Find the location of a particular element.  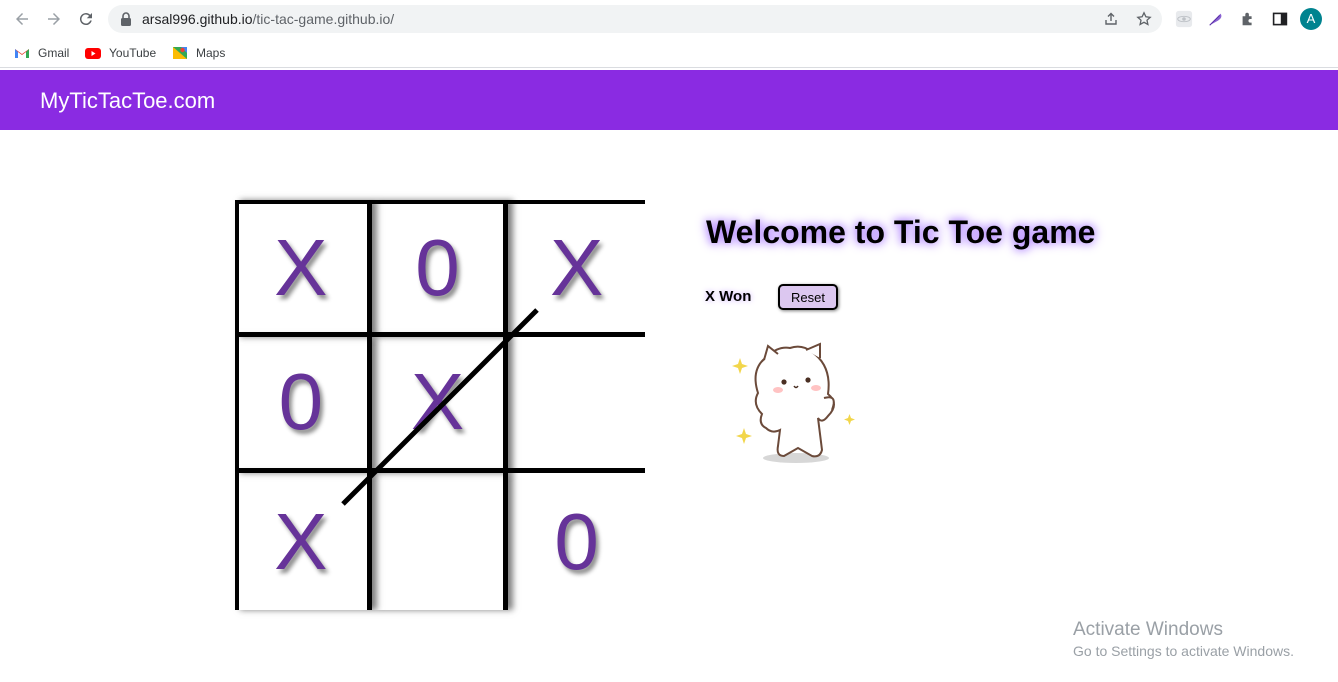

board-cell-1: X is located at coordinates (303, 268).